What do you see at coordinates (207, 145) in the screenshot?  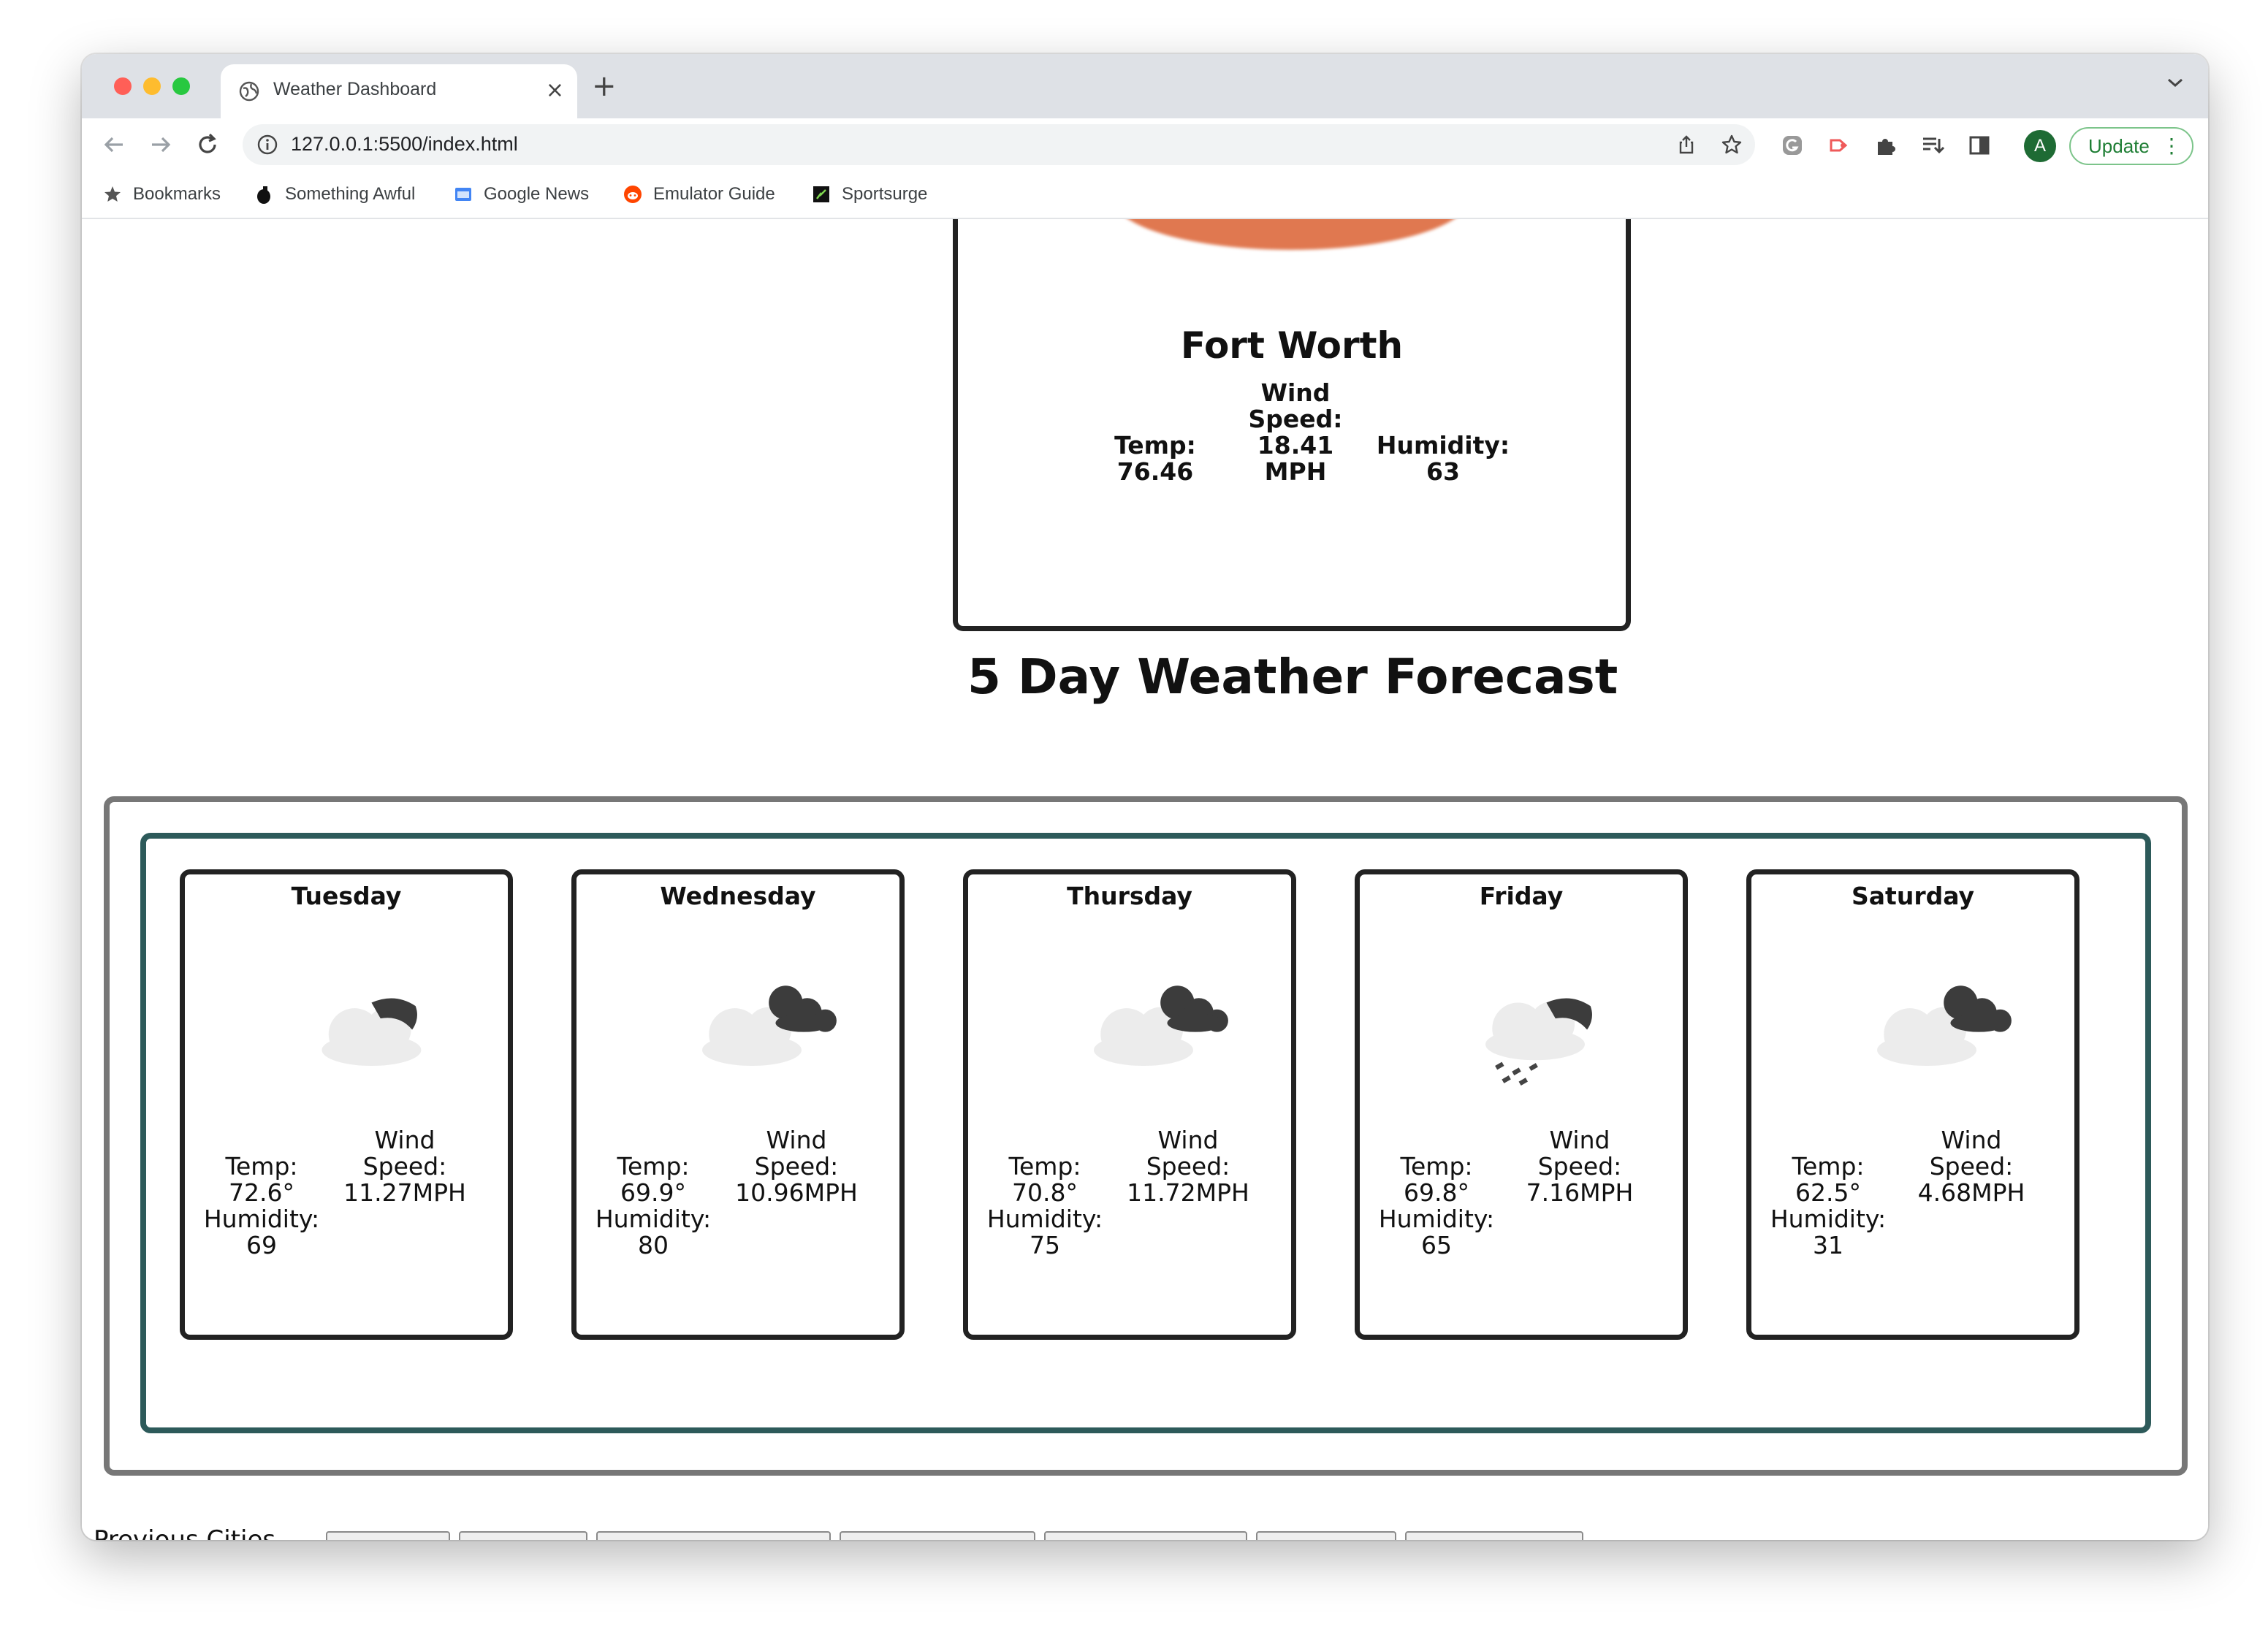 I see `reload-icon` at bounding box center [207, 145].